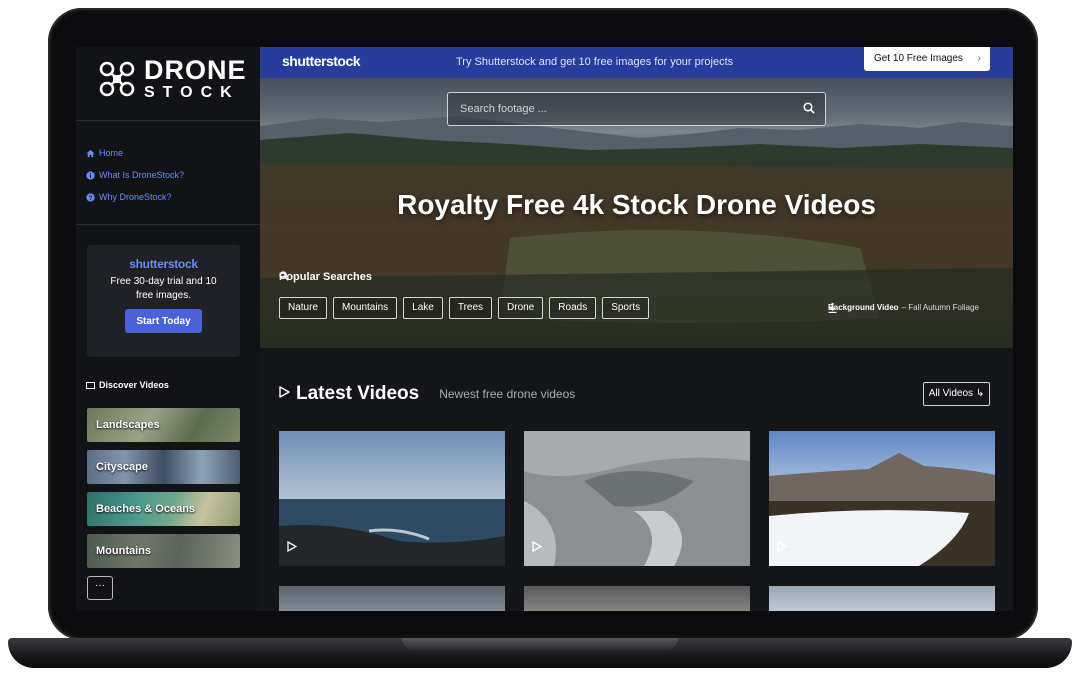  What do you see at coordinates (573, 308) in the screenshot?
I see `tag-roads: Roads` at bounding box center [573, 308].